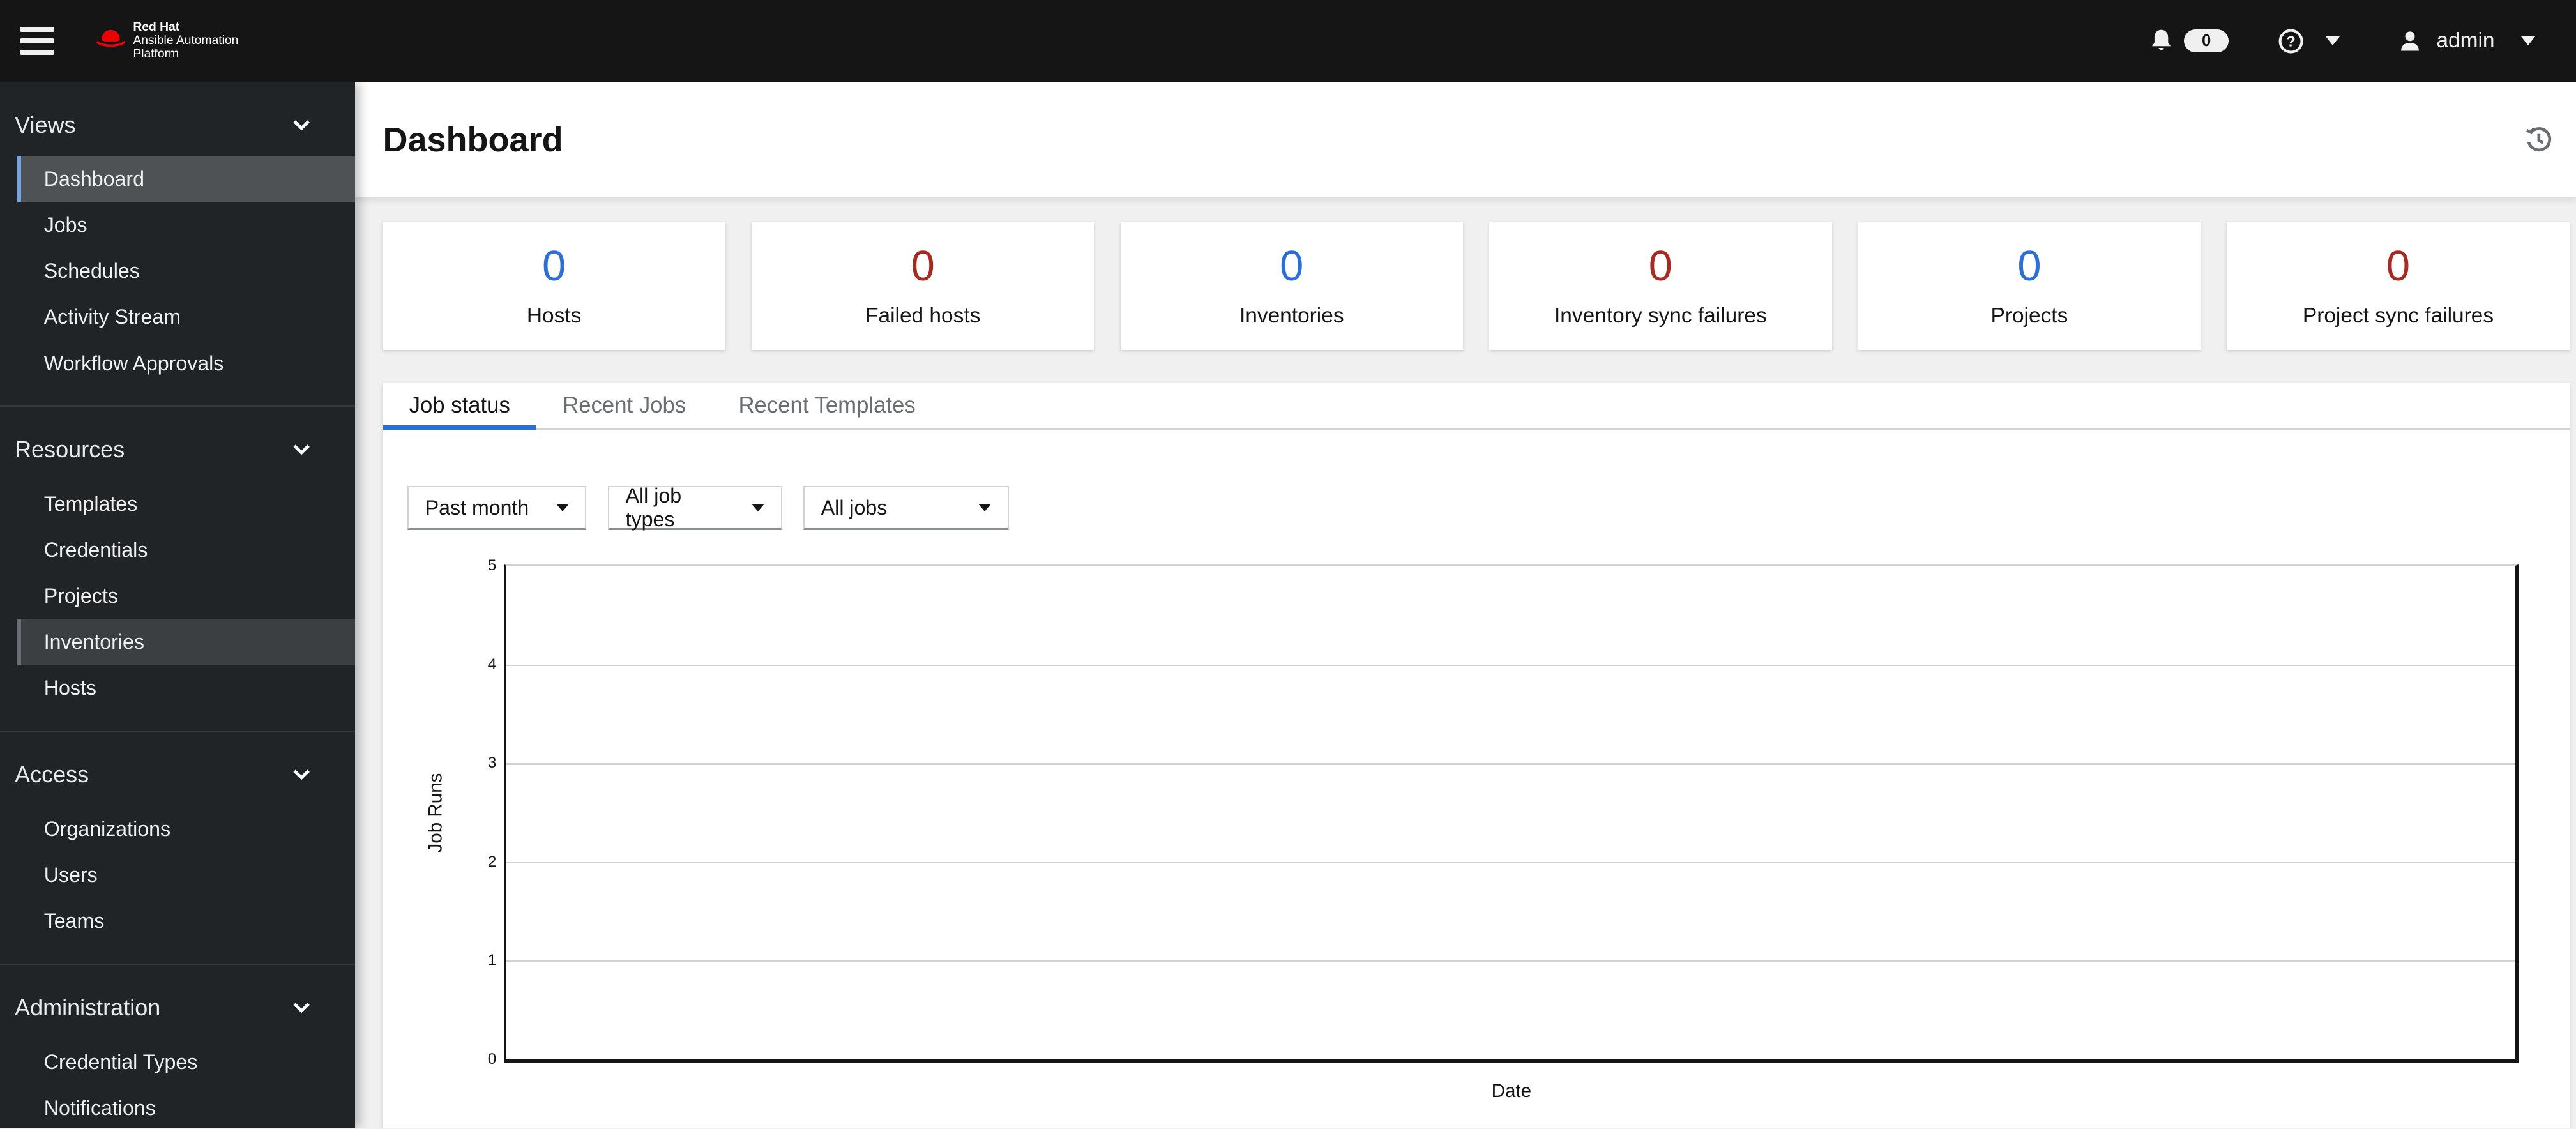 Image resolution: width=2576 pixels, height=1129 pixels. What do you see at coordinates (473, 139) in the screenshot?
I see `page-title: Dashboard` at bounding box center [473, 139].